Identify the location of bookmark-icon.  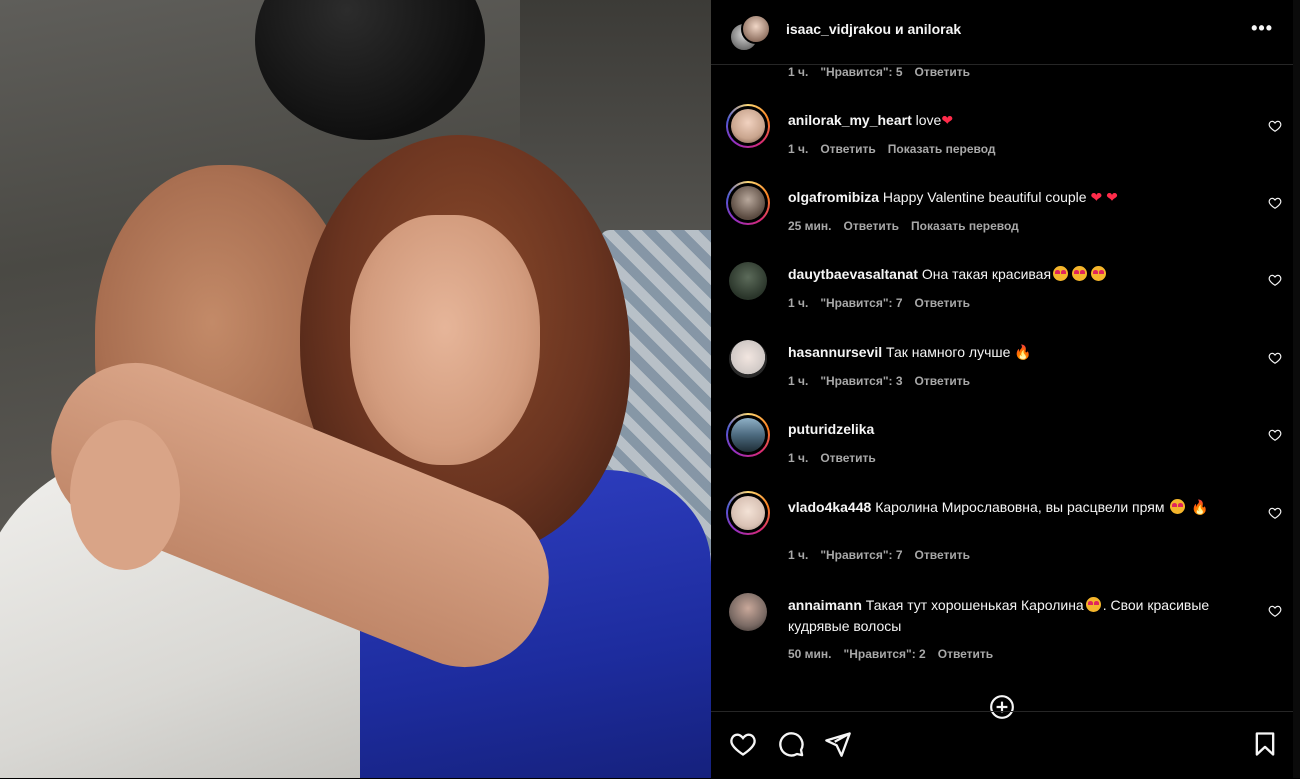
(1265, 744).